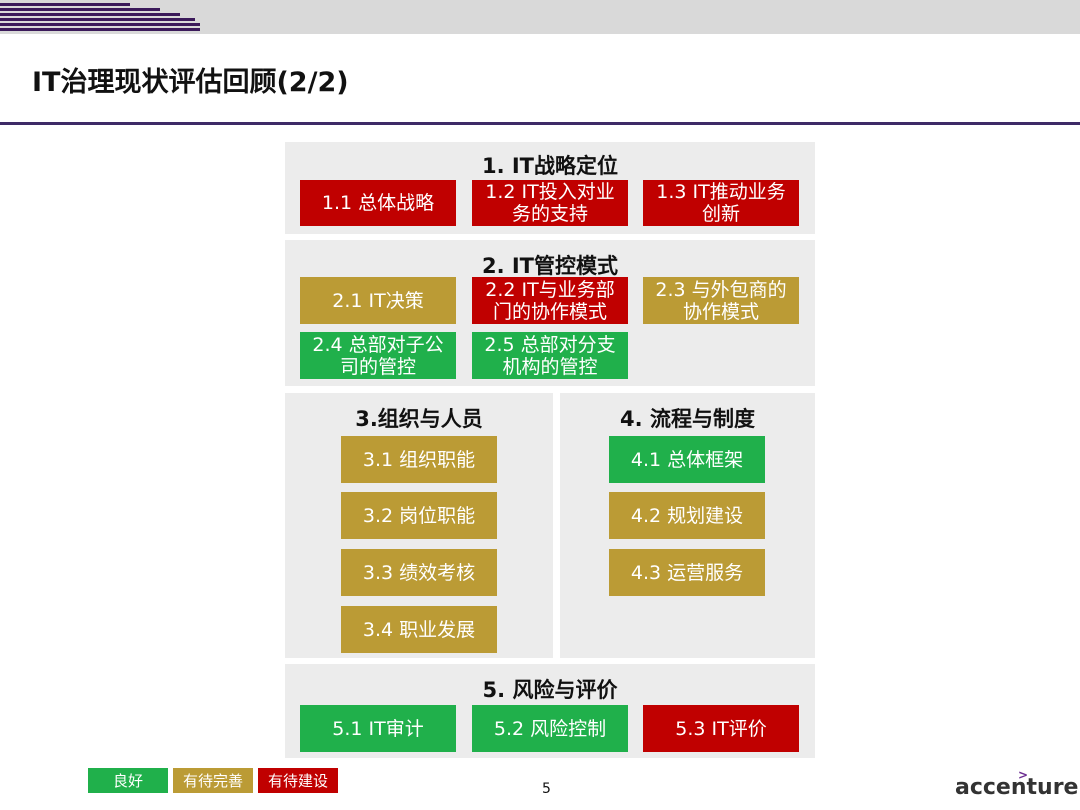 The width and height of the screenshot is (1080, 810). I want to click on item-1-3: 1.3 IT推动业务 创新, so click(721, 203).